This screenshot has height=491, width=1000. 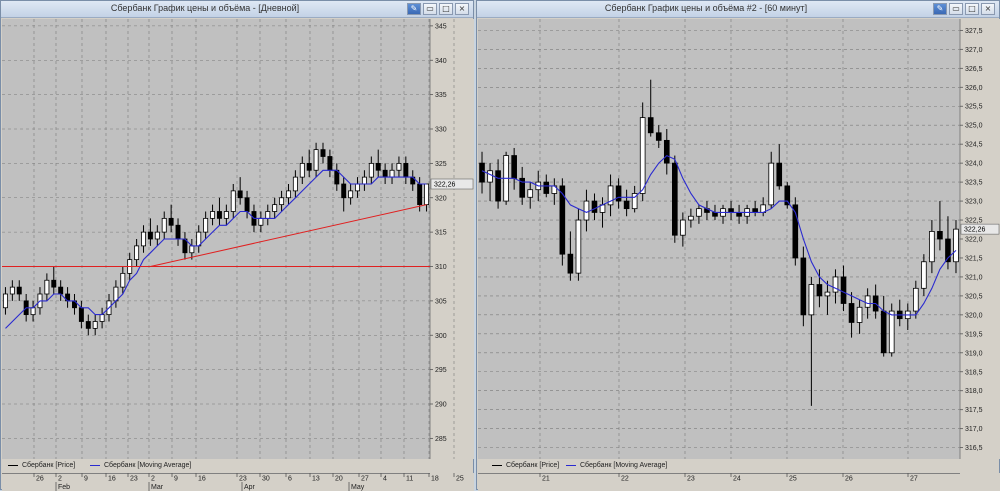 What do you see at coordinates (974, 448) in the screenshot?
I see `y-tick-label: 316,5` at bounding box center [974, 448].